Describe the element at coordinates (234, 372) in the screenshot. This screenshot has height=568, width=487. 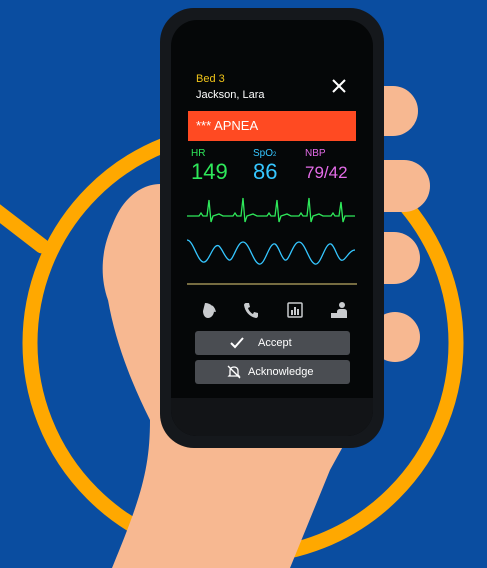
I see `bell-off-icon` at that location.